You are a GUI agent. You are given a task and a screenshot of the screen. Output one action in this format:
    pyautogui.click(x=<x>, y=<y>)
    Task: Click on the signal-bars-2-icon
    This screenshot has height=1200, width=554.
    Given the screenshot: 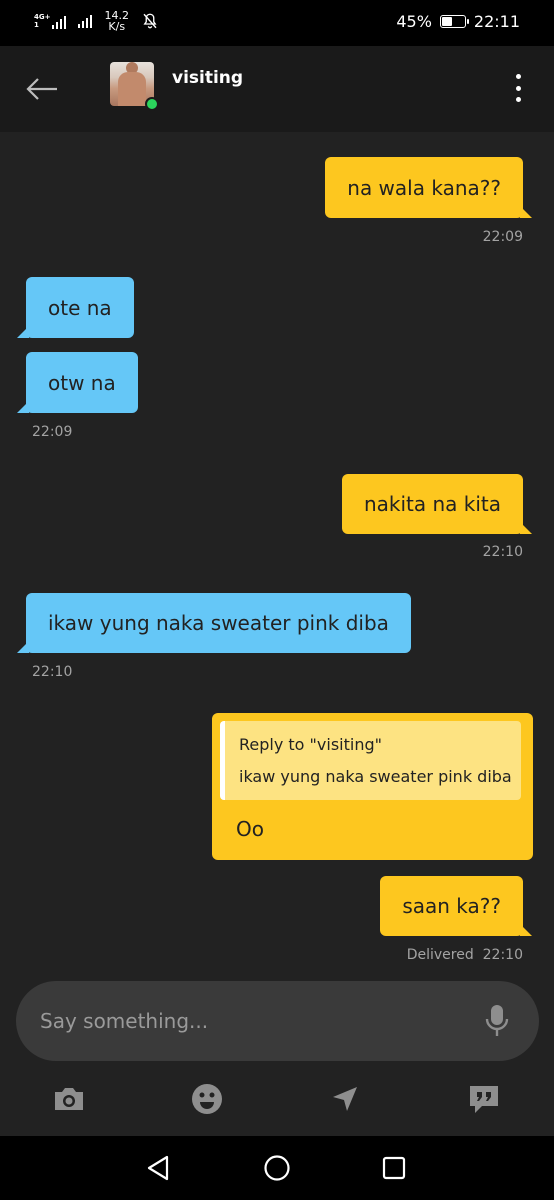 What is the action you would take?
    pyautogui.click(x=85, y=21)
    